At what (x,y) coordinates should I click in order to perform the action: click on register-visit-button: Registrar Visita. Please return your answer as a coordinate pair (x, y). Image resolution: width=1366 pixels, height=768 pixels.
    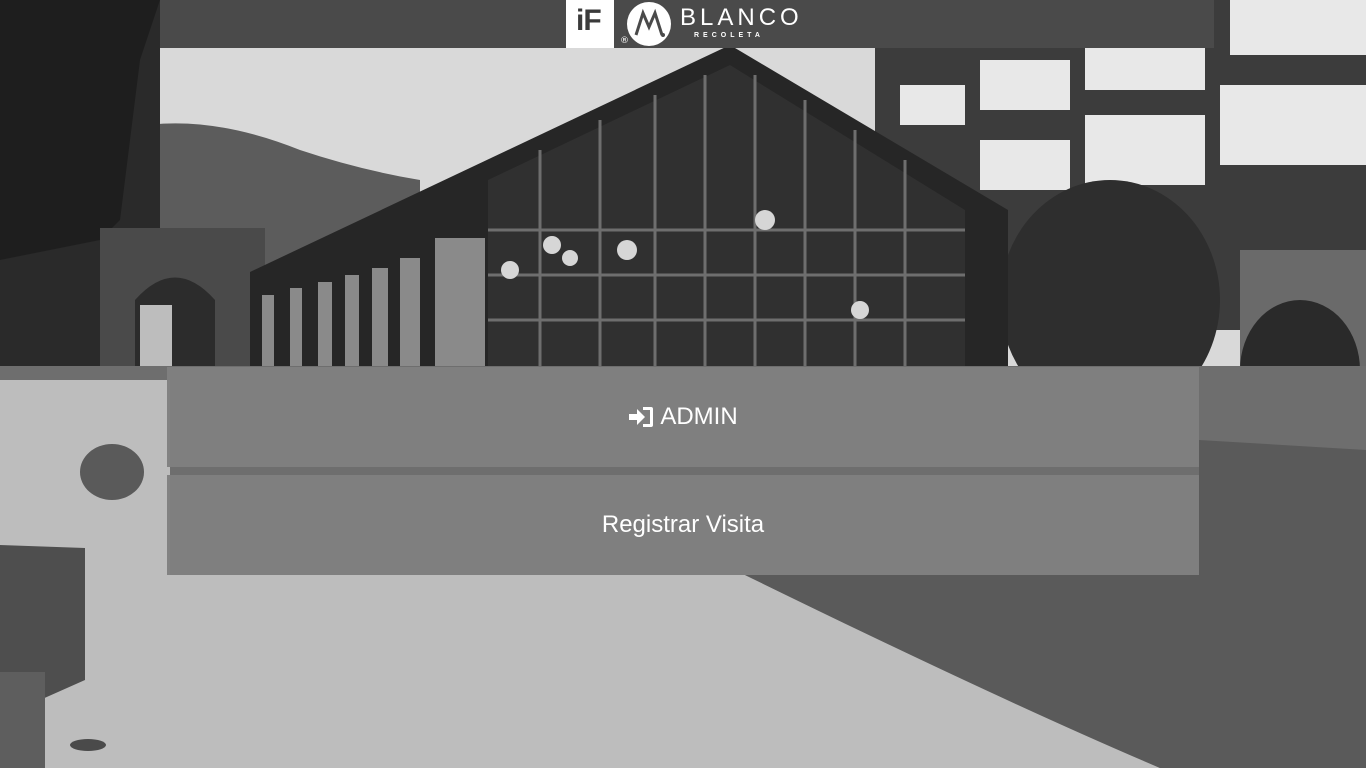
    Looking at the image, I should click on (683, 525).